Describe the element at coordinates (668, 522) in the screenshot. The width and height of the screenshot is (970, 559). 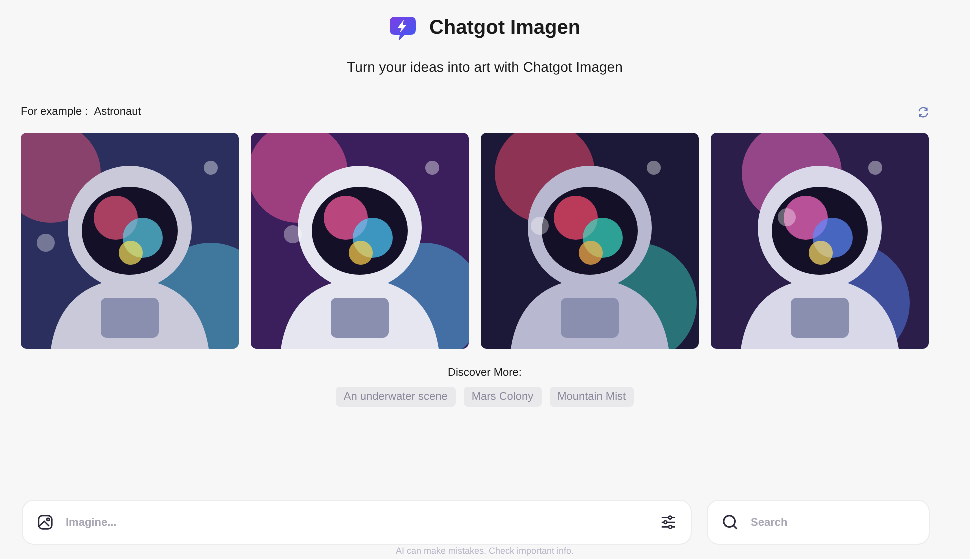
I see `settings-icon` at that location.